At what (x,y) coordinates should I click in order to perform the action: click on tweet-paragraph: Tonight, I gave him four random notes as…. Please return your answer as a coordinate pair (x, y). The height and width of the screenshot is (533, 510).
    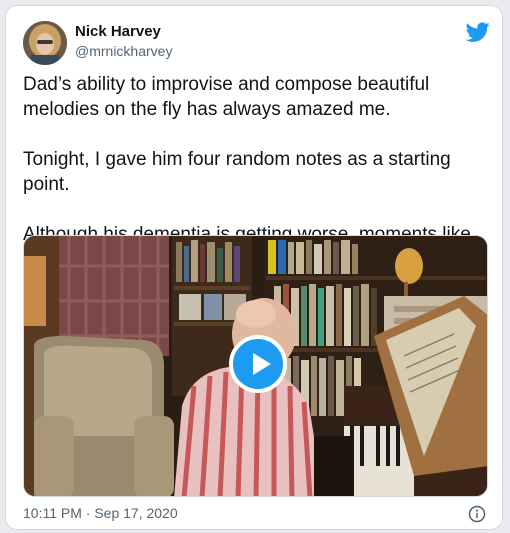
    Looking at the image, I should click on (237, 172).